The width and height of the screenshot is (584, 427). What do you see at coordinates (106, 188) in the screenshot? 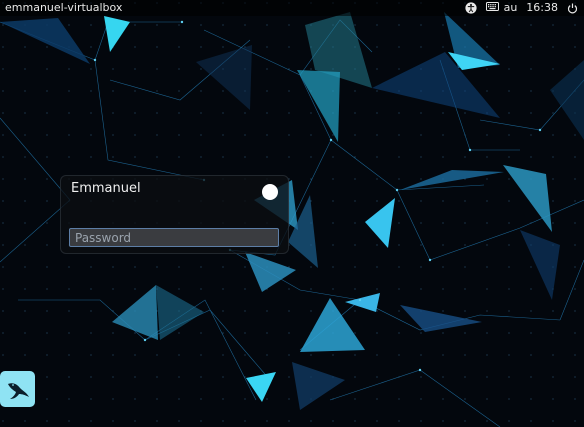
I see `username-label: Emmanuel` at bounding box center [106, 188].